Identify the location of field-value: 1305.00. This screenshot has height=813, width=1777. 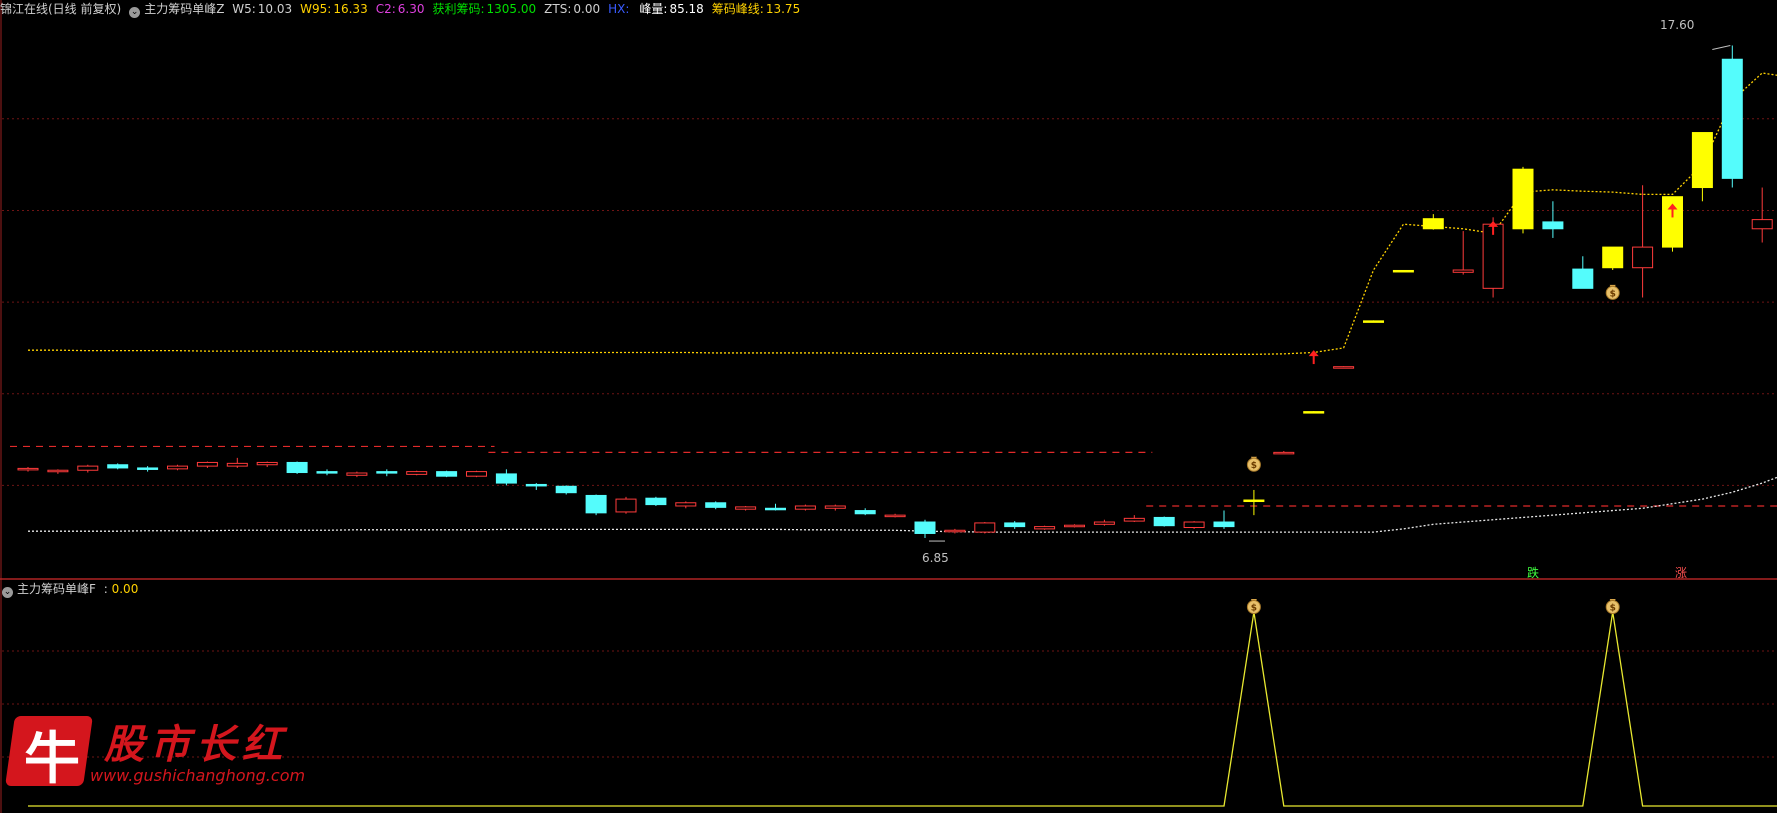
(511, 9).